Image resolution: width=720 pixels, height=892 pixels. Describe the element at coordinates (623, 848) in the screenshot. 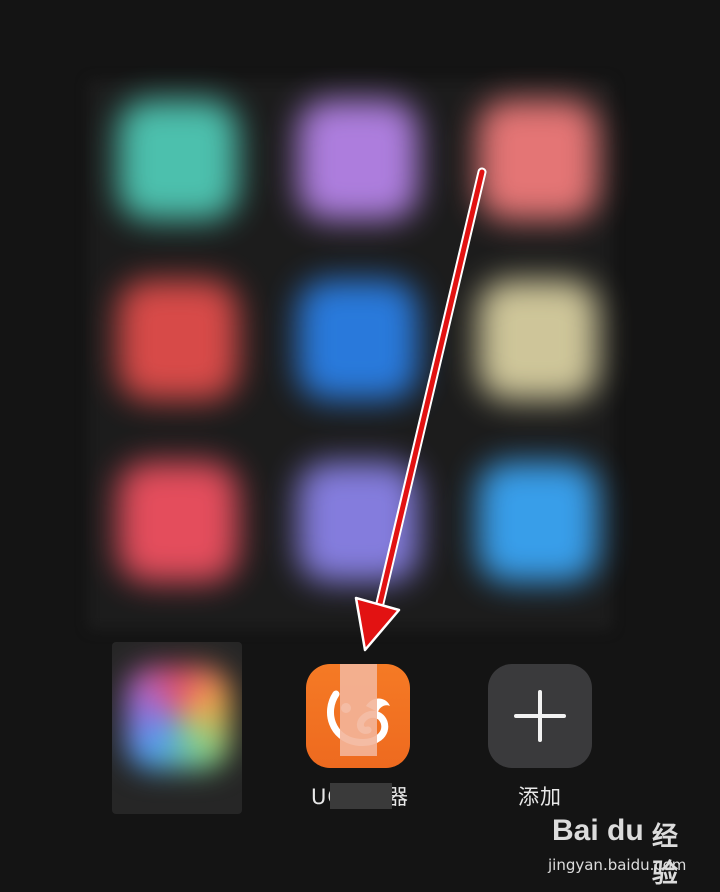

I see `baidu-jingyan-watermark: Bai du 经验 jingyan.baidu.com` at that location.